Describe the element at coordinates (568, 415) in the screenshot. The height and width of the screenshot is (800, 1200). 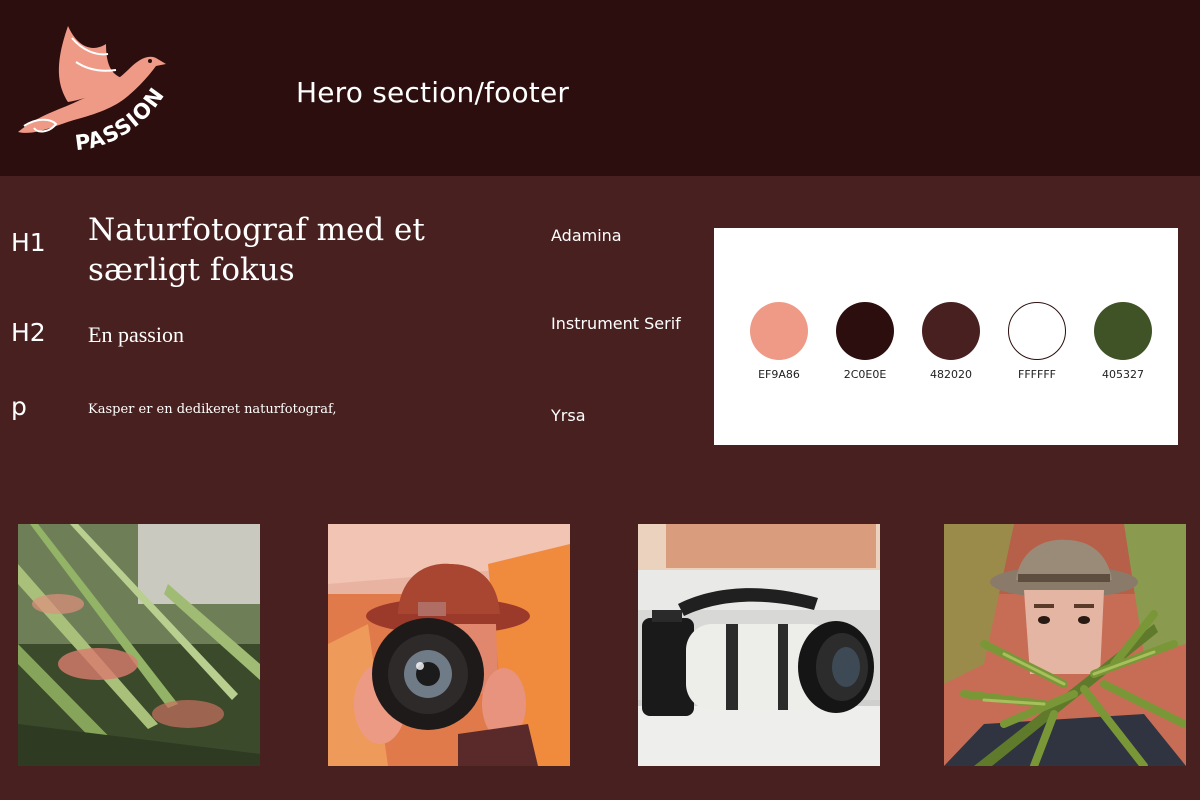
I see `p-font-name: Yrsa` at that location.